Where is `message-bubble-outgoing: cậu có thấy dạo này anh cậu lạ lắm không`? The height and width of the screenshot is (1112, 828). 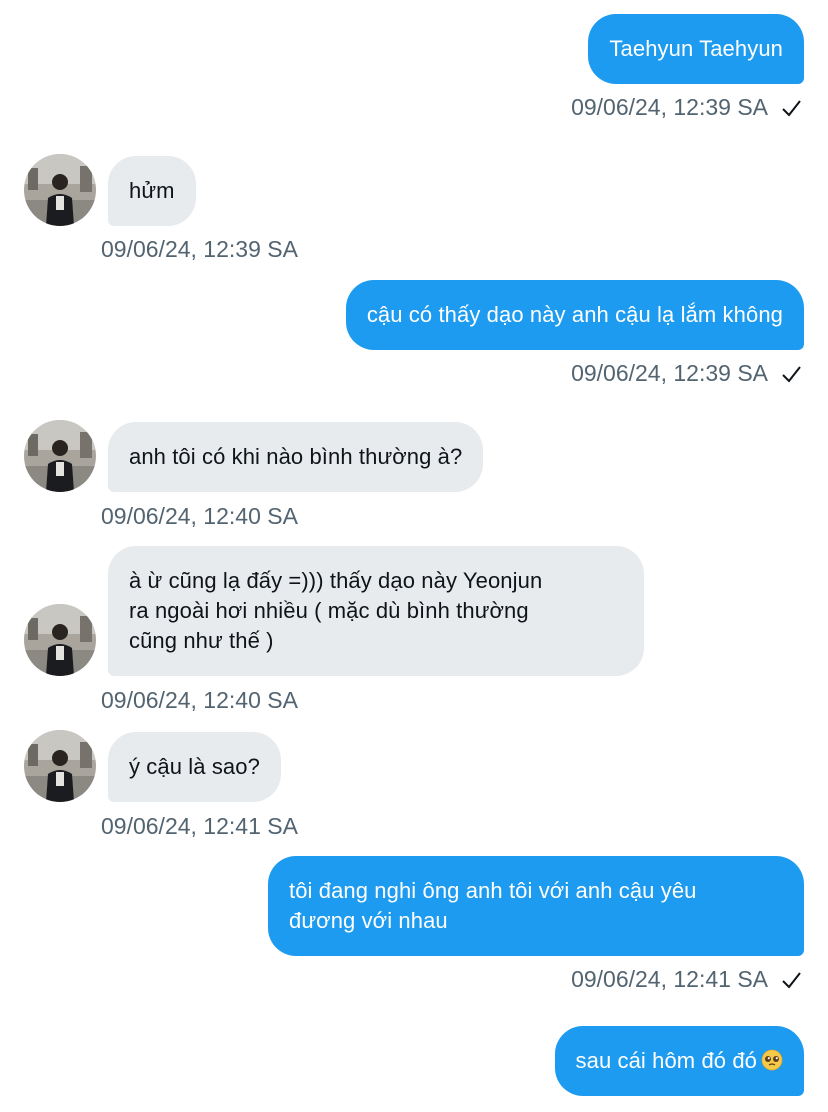
message-bubble-outgoing: cậu có thấy dạo này anh cậu lạ lắm không is located at coordinates (574, 315).